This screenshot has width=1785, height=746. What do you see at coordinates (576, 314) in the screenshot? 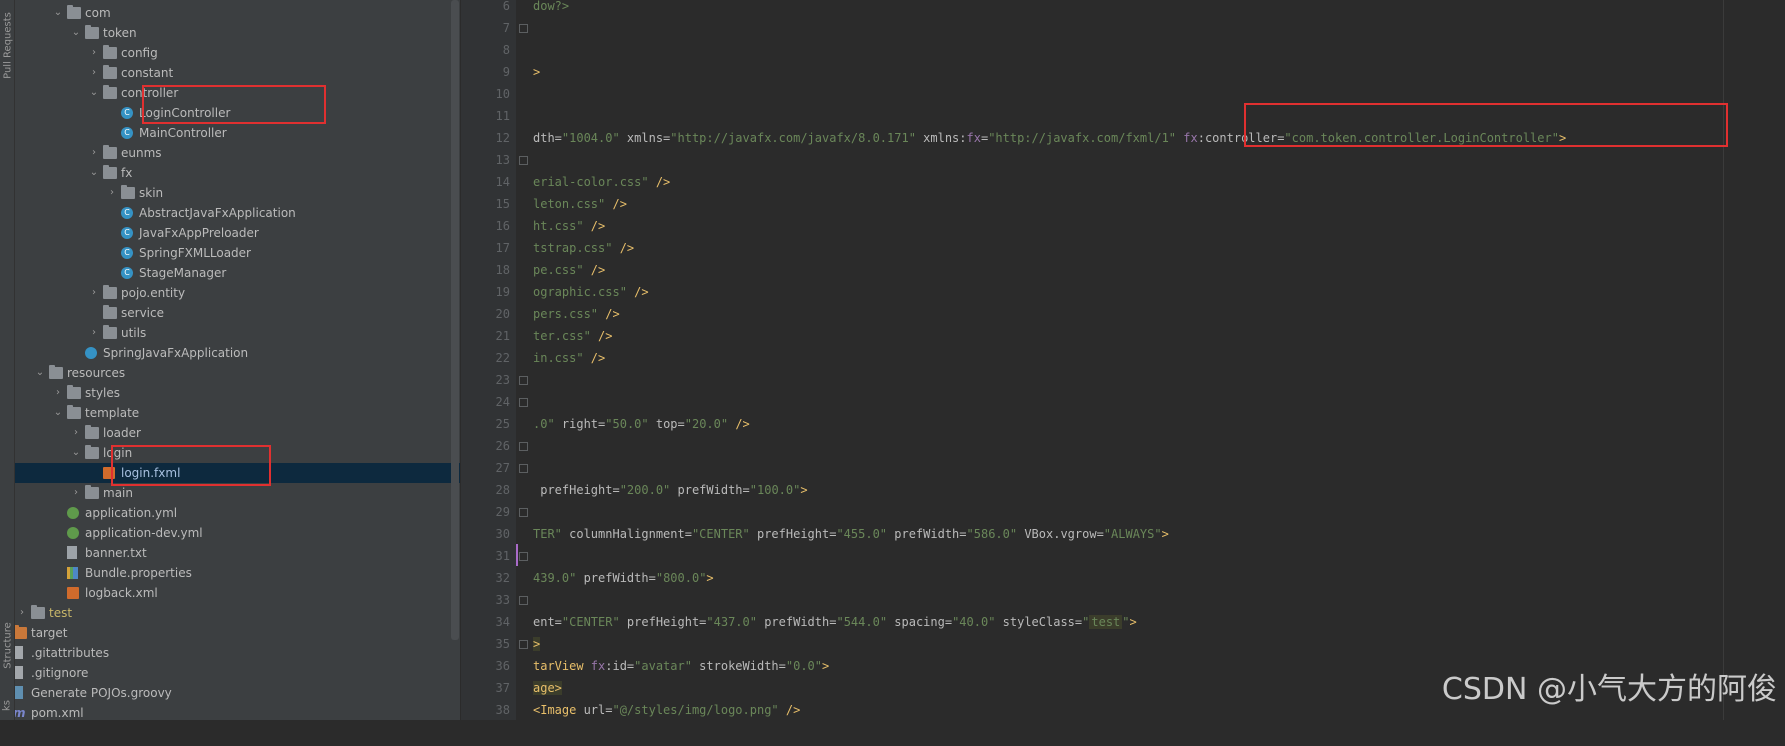
I see `code-line: pers.css" />` at bounding box center [576, 314].